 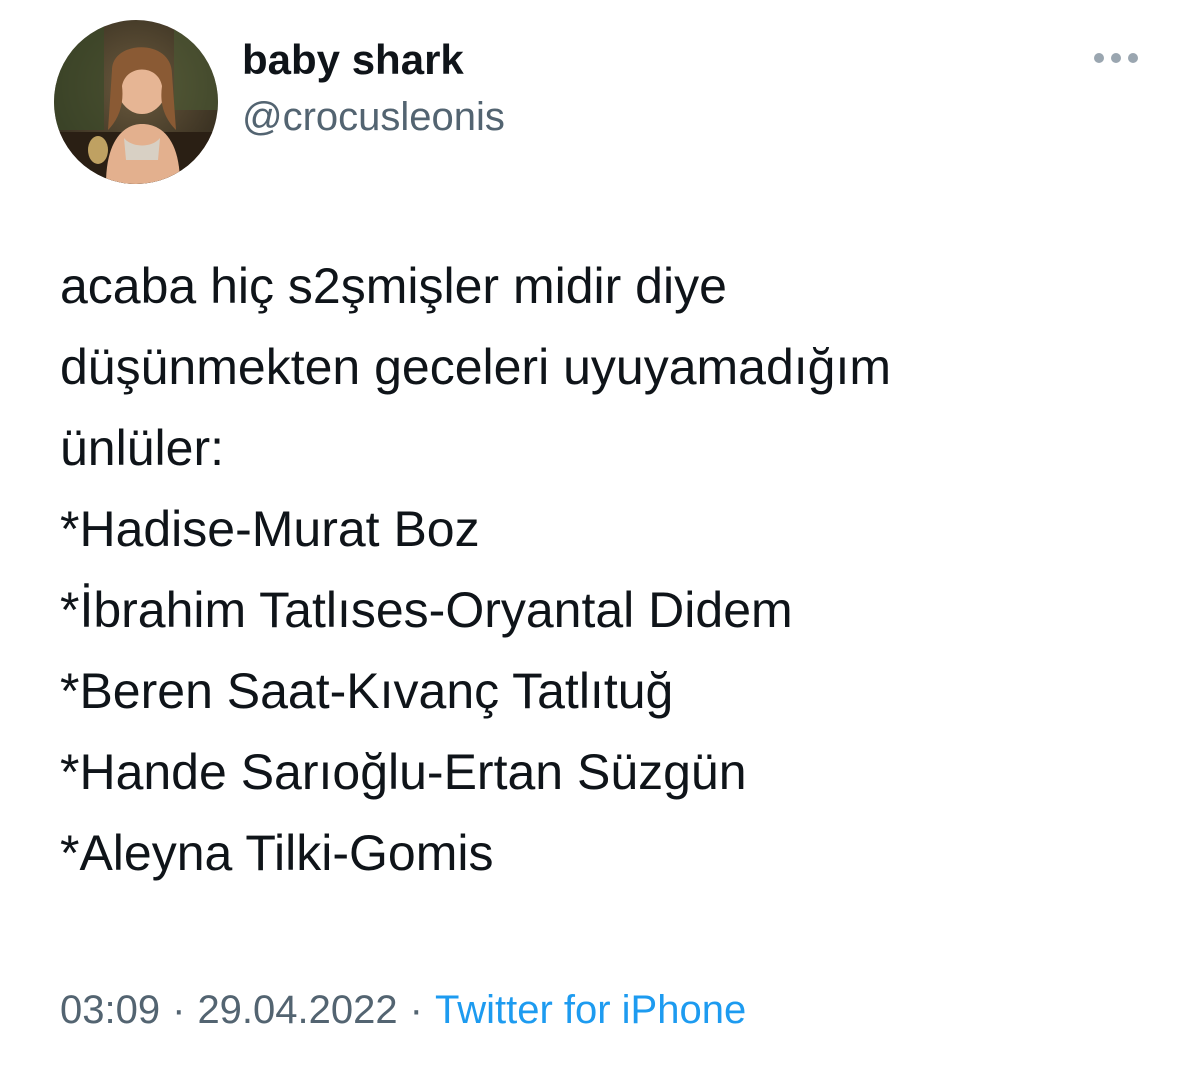 I want to click on more-button, so click(x=1116, y=58).